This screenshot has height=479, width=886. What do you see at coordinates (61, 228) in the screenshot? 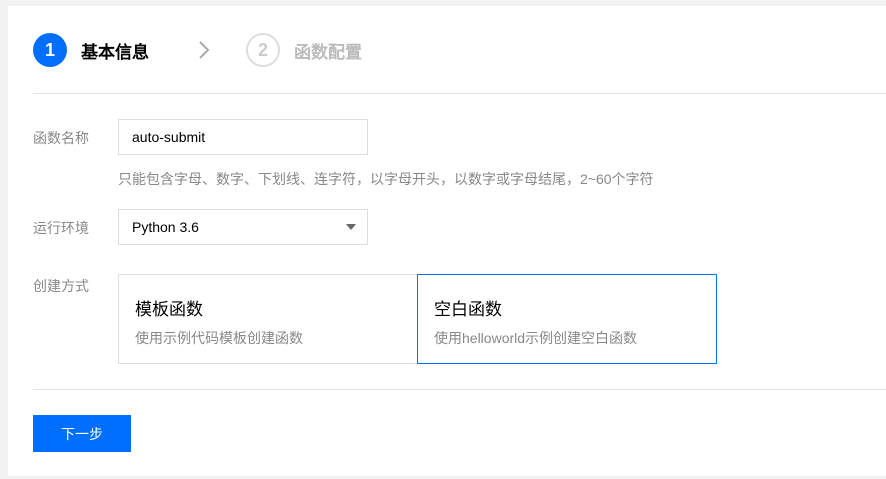
I see `runtime-label: 运行环境` at bounding box center [61, 228].